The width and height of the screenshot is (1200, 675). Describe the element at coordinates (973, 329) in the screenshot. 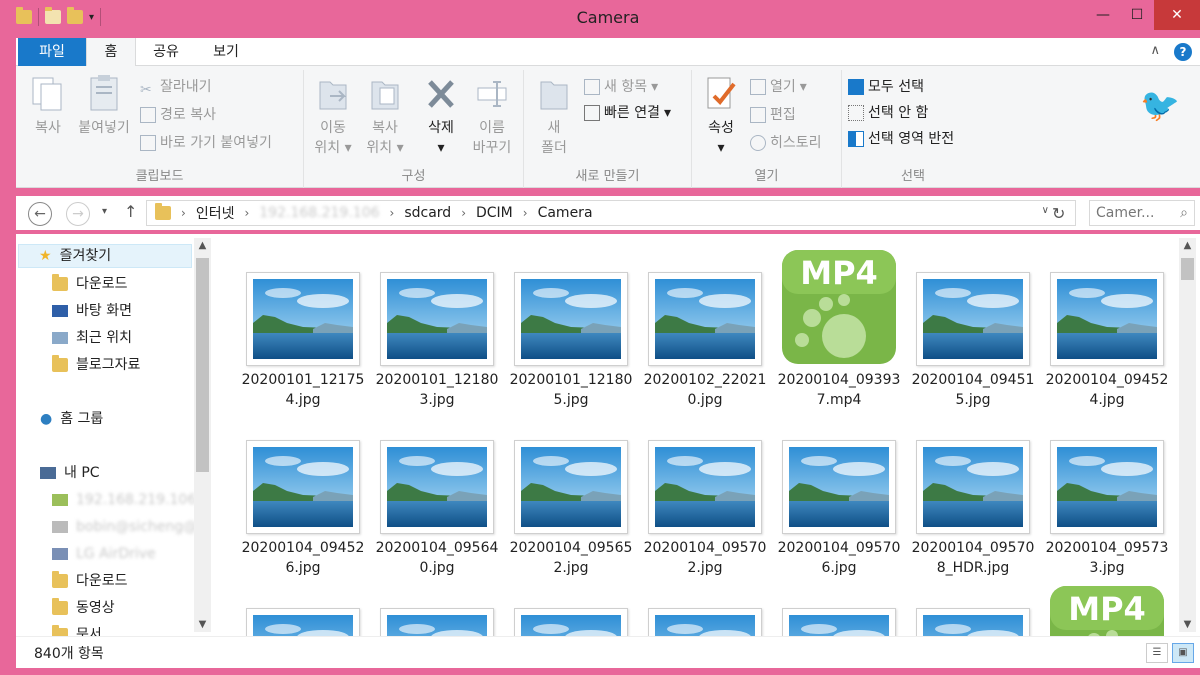

I see `file-tile: 20200104_09451 5.jpg` at that location.